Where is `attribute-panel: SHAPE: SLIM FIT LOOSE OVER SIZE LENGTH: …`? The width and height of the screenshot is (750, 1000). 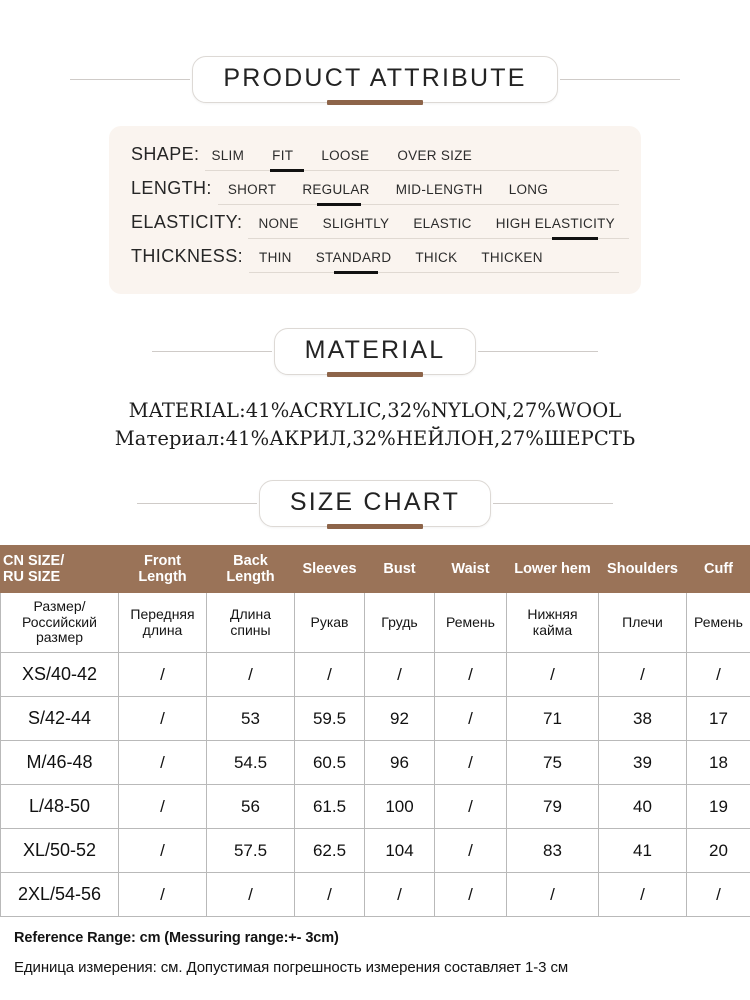 attribute-panel: SHAPE: SLIM FIT LOOSE OVER SIZE LENGTH: … is located at coordinates (375, 210).